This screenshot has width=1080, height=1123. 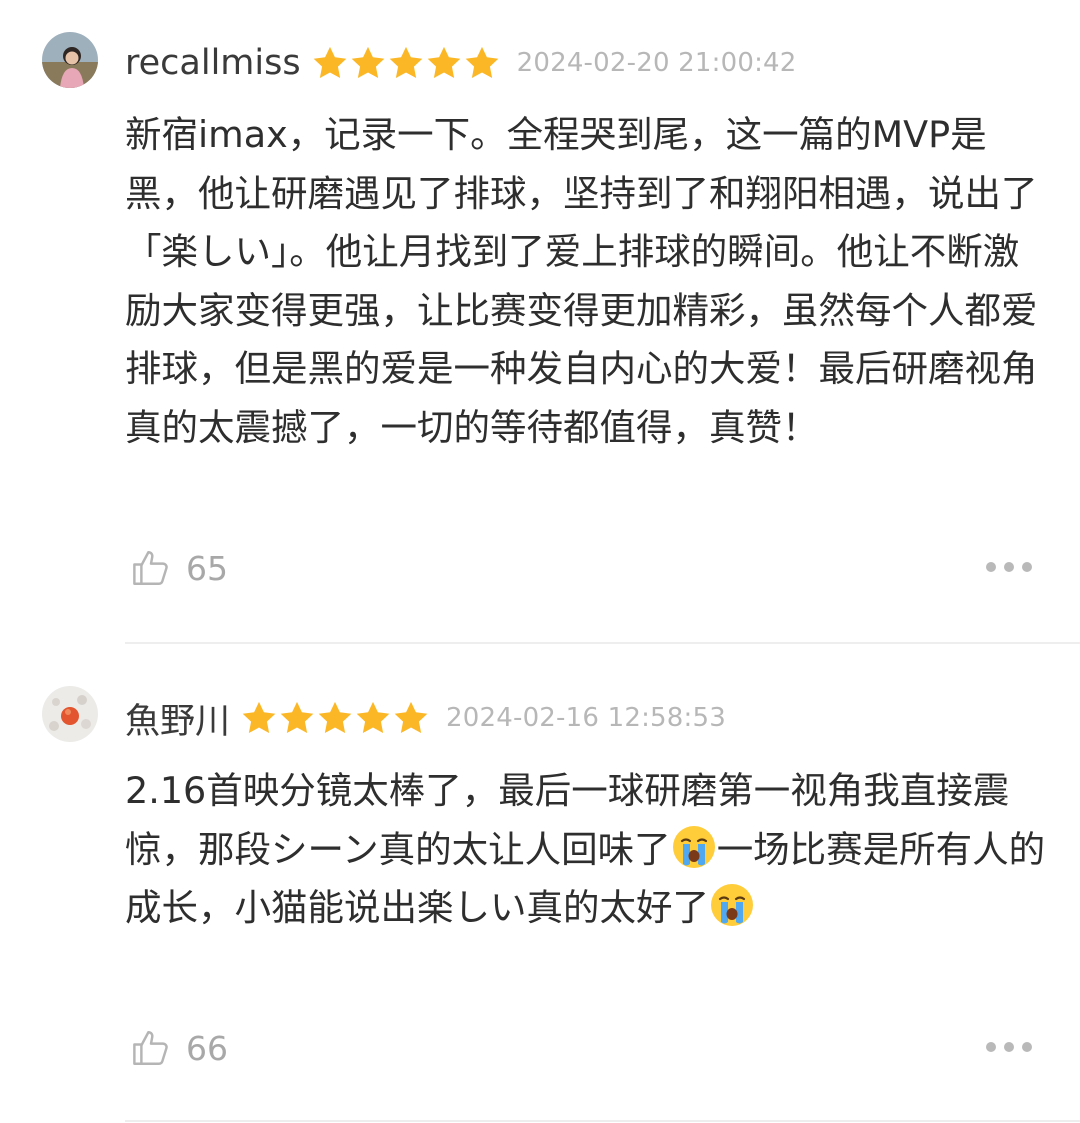 I want to click on review-actions: 65, so click(x=179, y=568).